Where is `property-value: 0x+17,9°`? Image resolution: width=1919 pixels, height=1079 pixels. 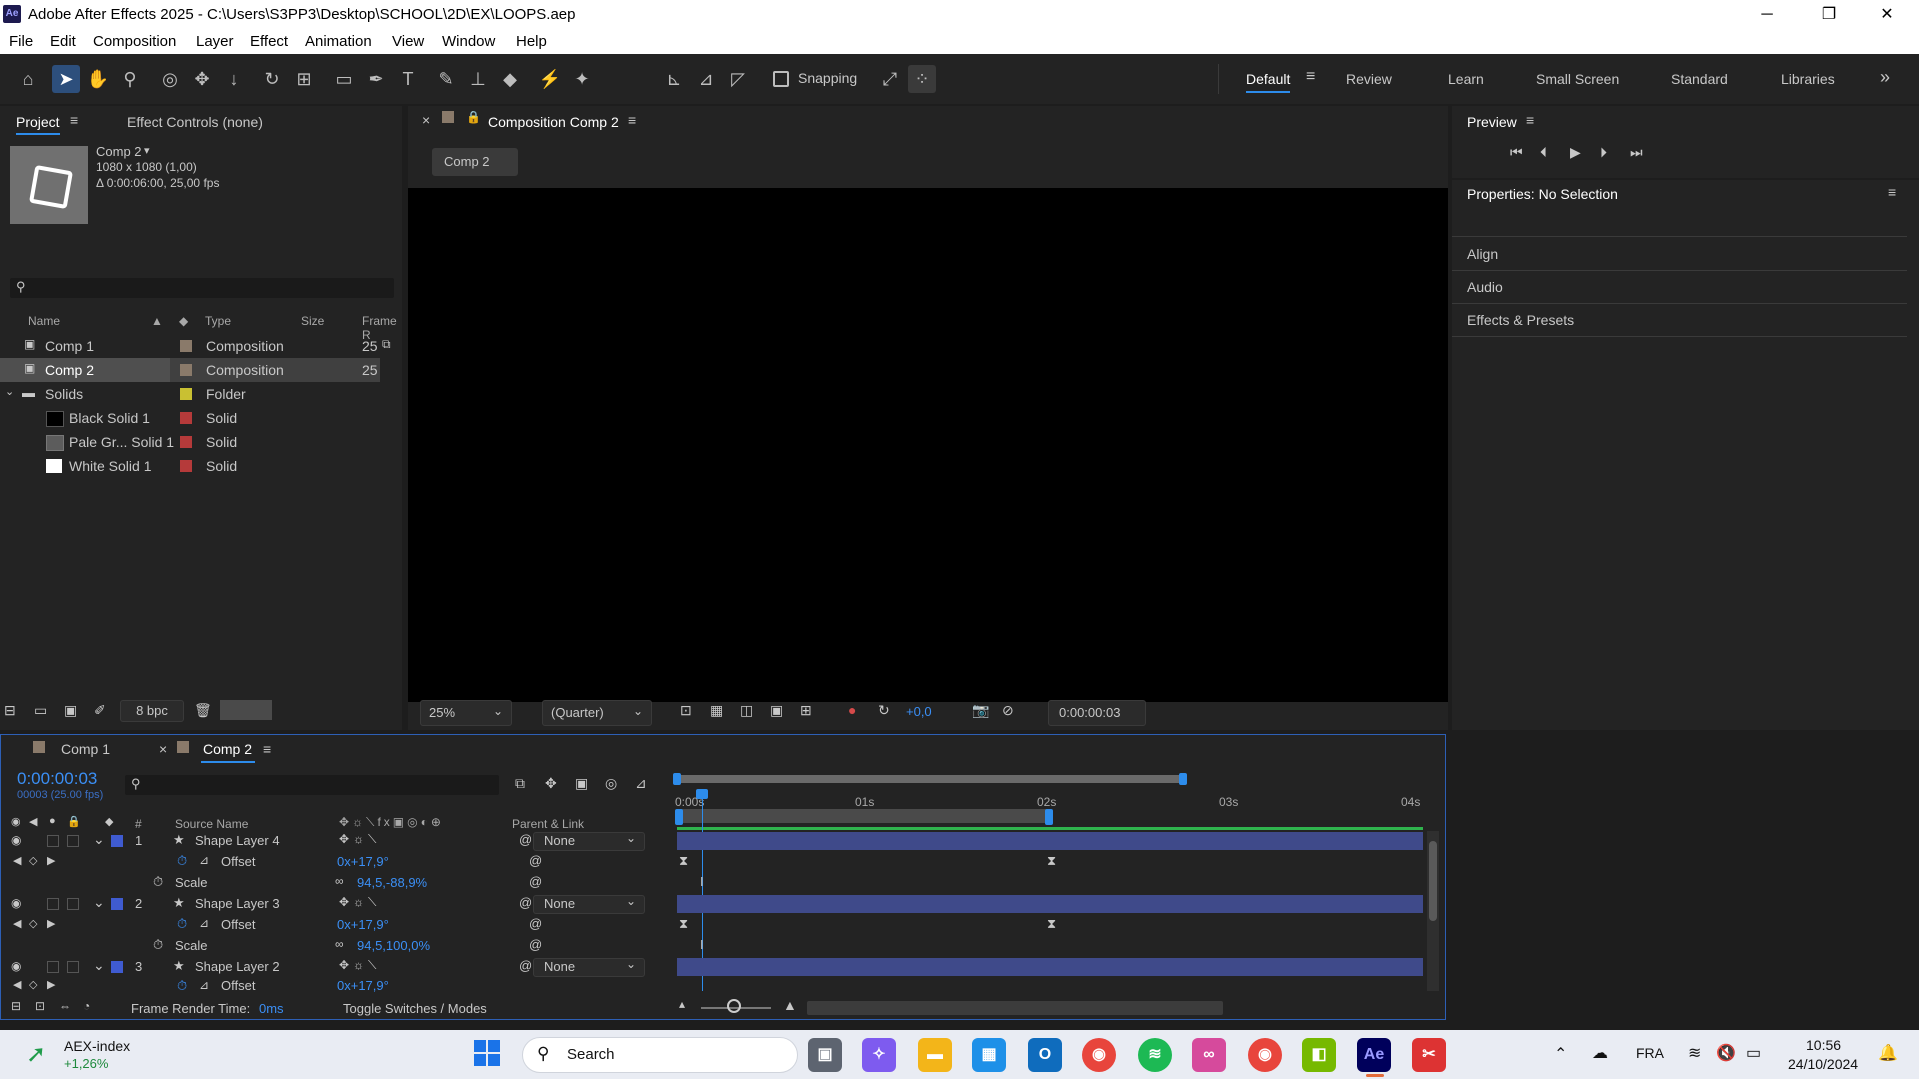
property-value: 0x+17,9° is located at coordinates (363, 924).